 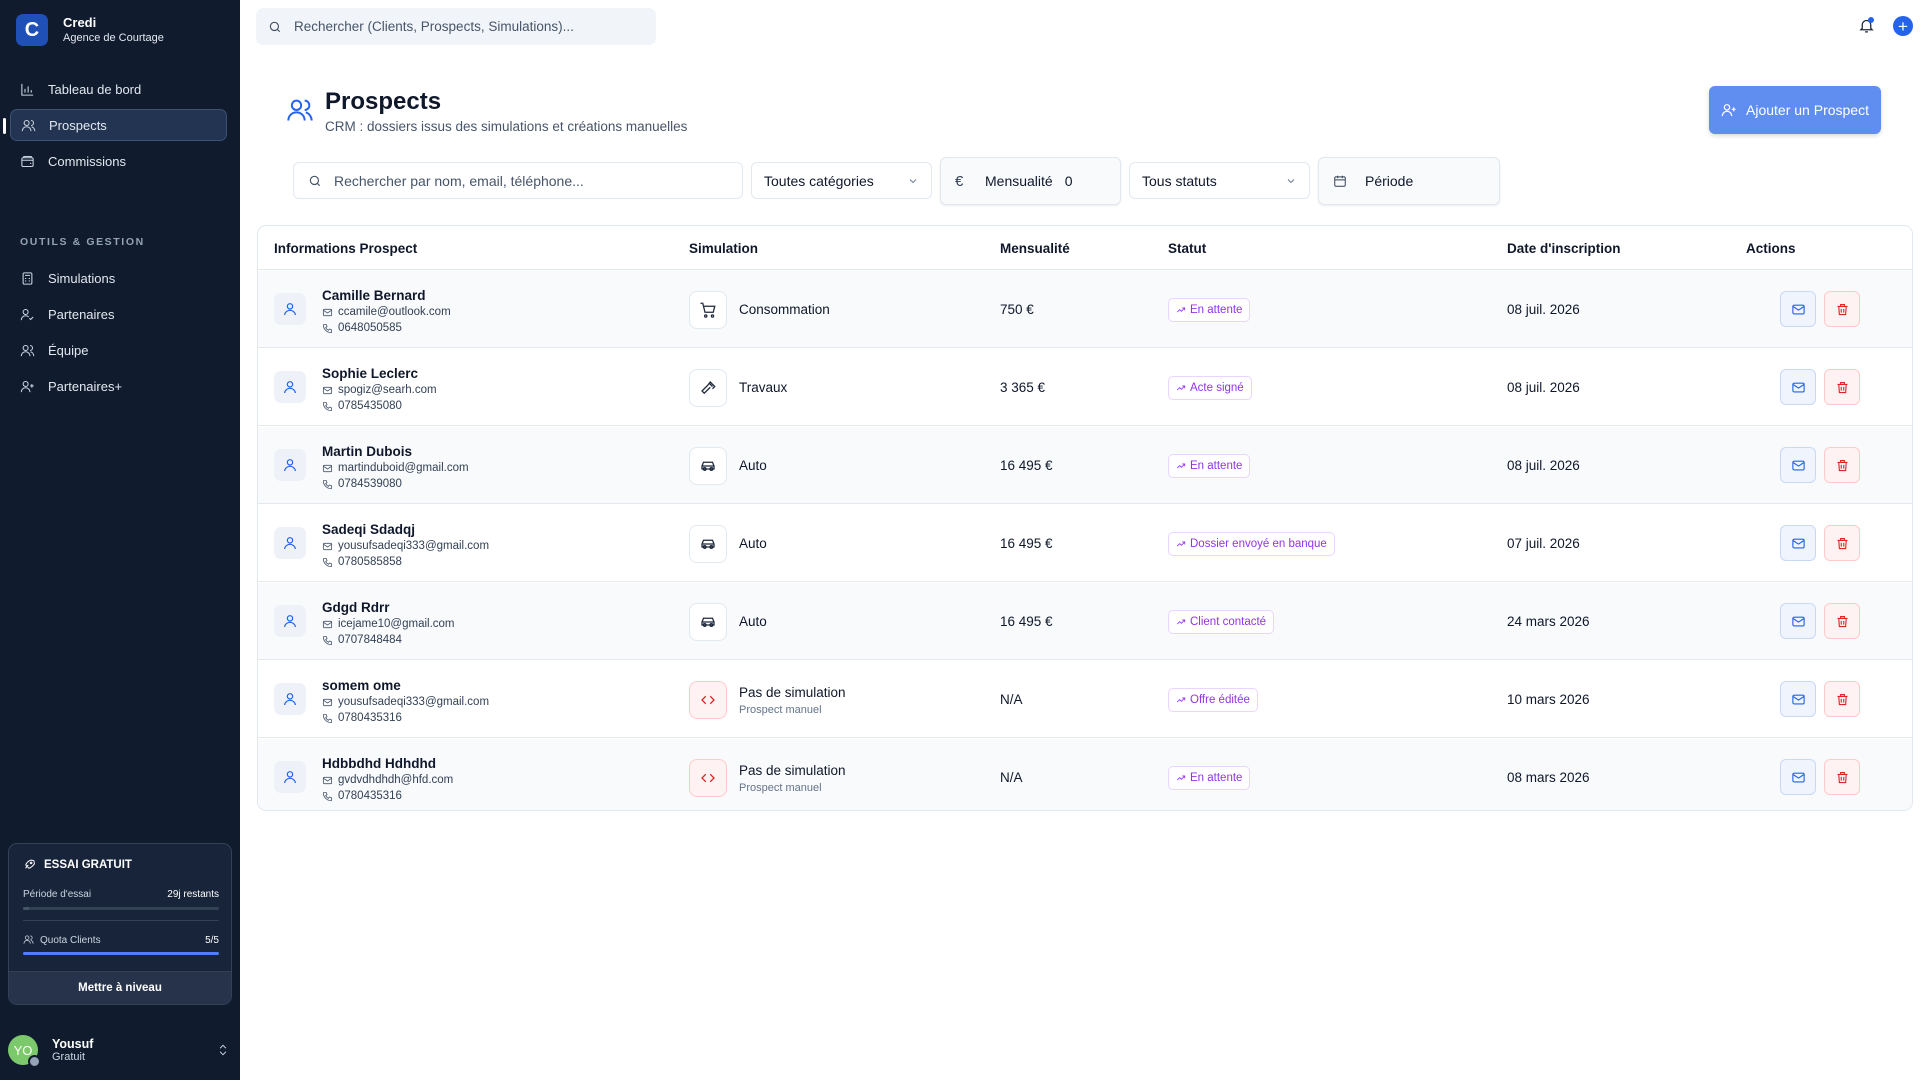 I want to click on sidebar-item-partners-plus: Partenaires+, so click(x=118, y=386).